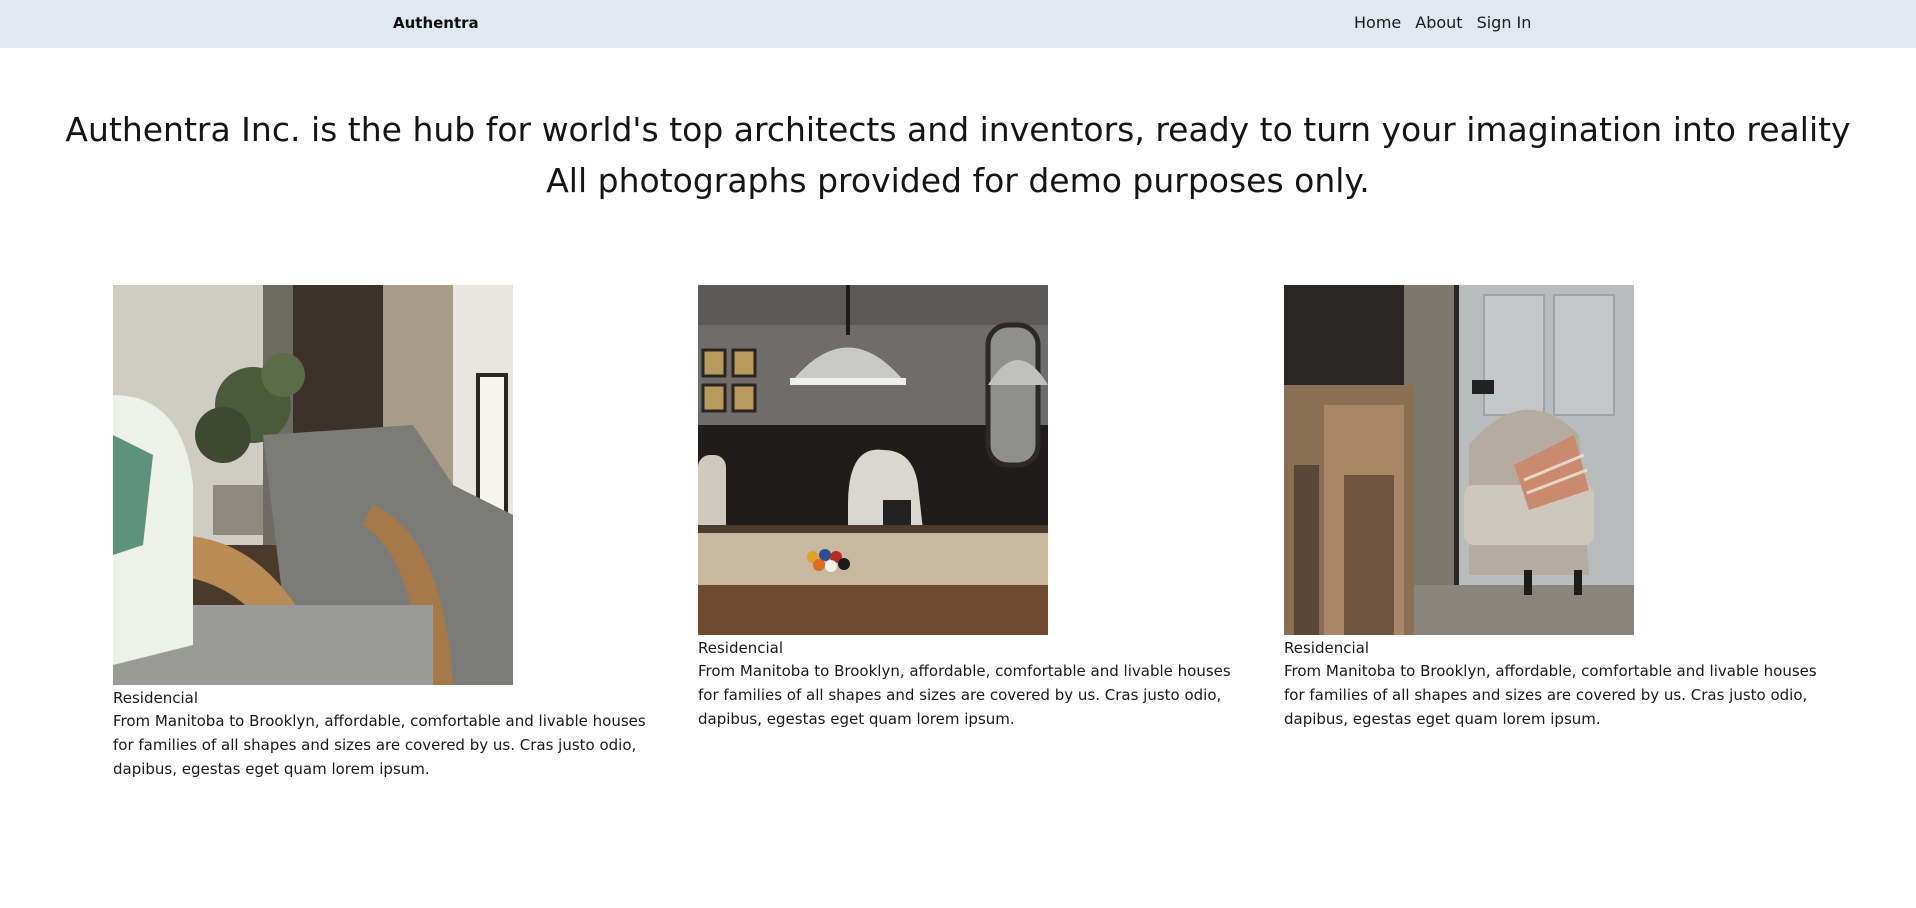 This screenshot has width=1916, height=908. I want to click on nav-links: Home About Sign In, so click(1442, 23).